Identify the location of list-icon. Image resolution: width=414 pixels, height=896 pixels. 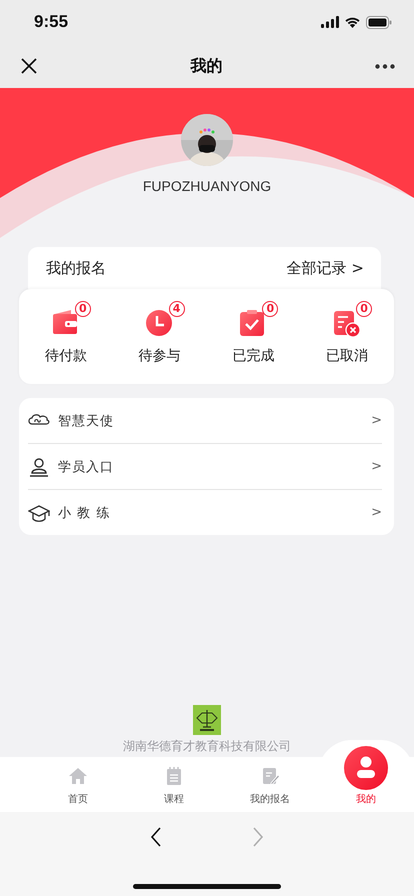
(174, 776).